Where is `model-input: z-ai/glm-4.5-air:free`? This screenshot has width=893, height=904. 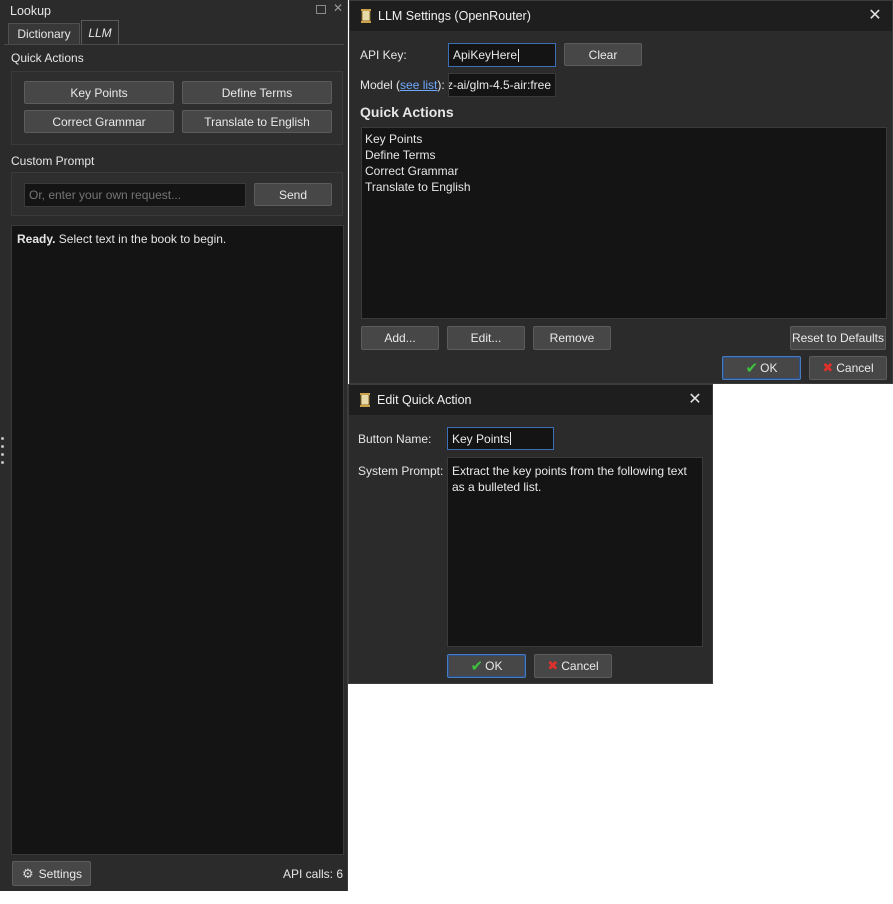
model-input: z-ai/glm-4.5-air:free is located at coordinates (502, 85).